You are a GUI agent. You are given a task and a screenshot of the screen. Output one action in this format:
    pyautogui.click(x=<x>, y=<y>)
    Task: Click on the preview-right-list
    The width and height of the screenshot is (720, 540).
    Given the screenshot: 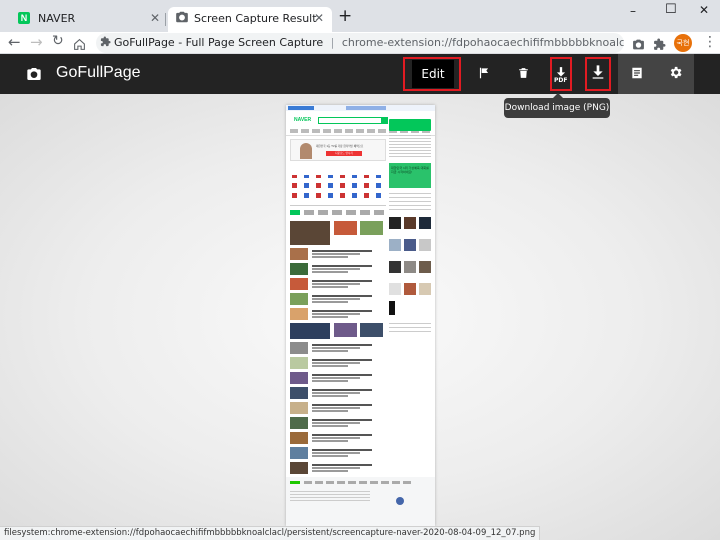 What is the action you would take?
    pyautogui.click(x=410, y=203)
    